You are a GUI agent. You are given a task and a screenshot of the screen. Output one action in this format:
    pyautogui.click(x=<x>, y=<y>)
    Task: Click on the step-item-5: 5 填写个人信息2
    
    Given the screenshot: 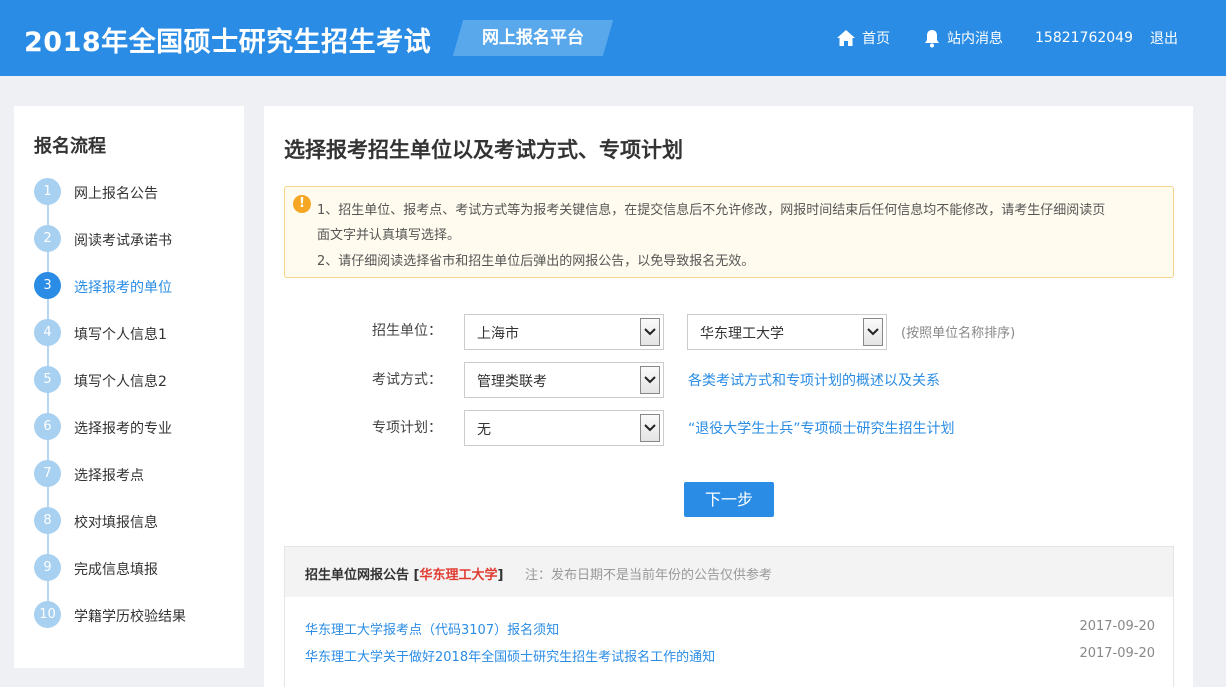 What is the action you would take?
    pyautogui.click(x=134, y=380)
    